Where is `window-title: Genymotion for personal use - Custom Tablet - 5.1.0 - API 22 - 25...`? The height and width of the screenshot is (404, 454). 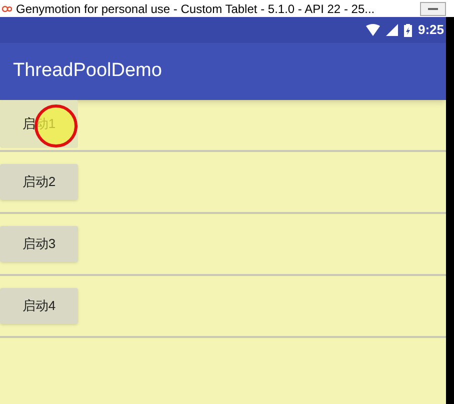
window-title: Genymotion for personal use - Custom Tablet - 5.1.0 - API 22 - 25... is located at coordinates (195, 8).